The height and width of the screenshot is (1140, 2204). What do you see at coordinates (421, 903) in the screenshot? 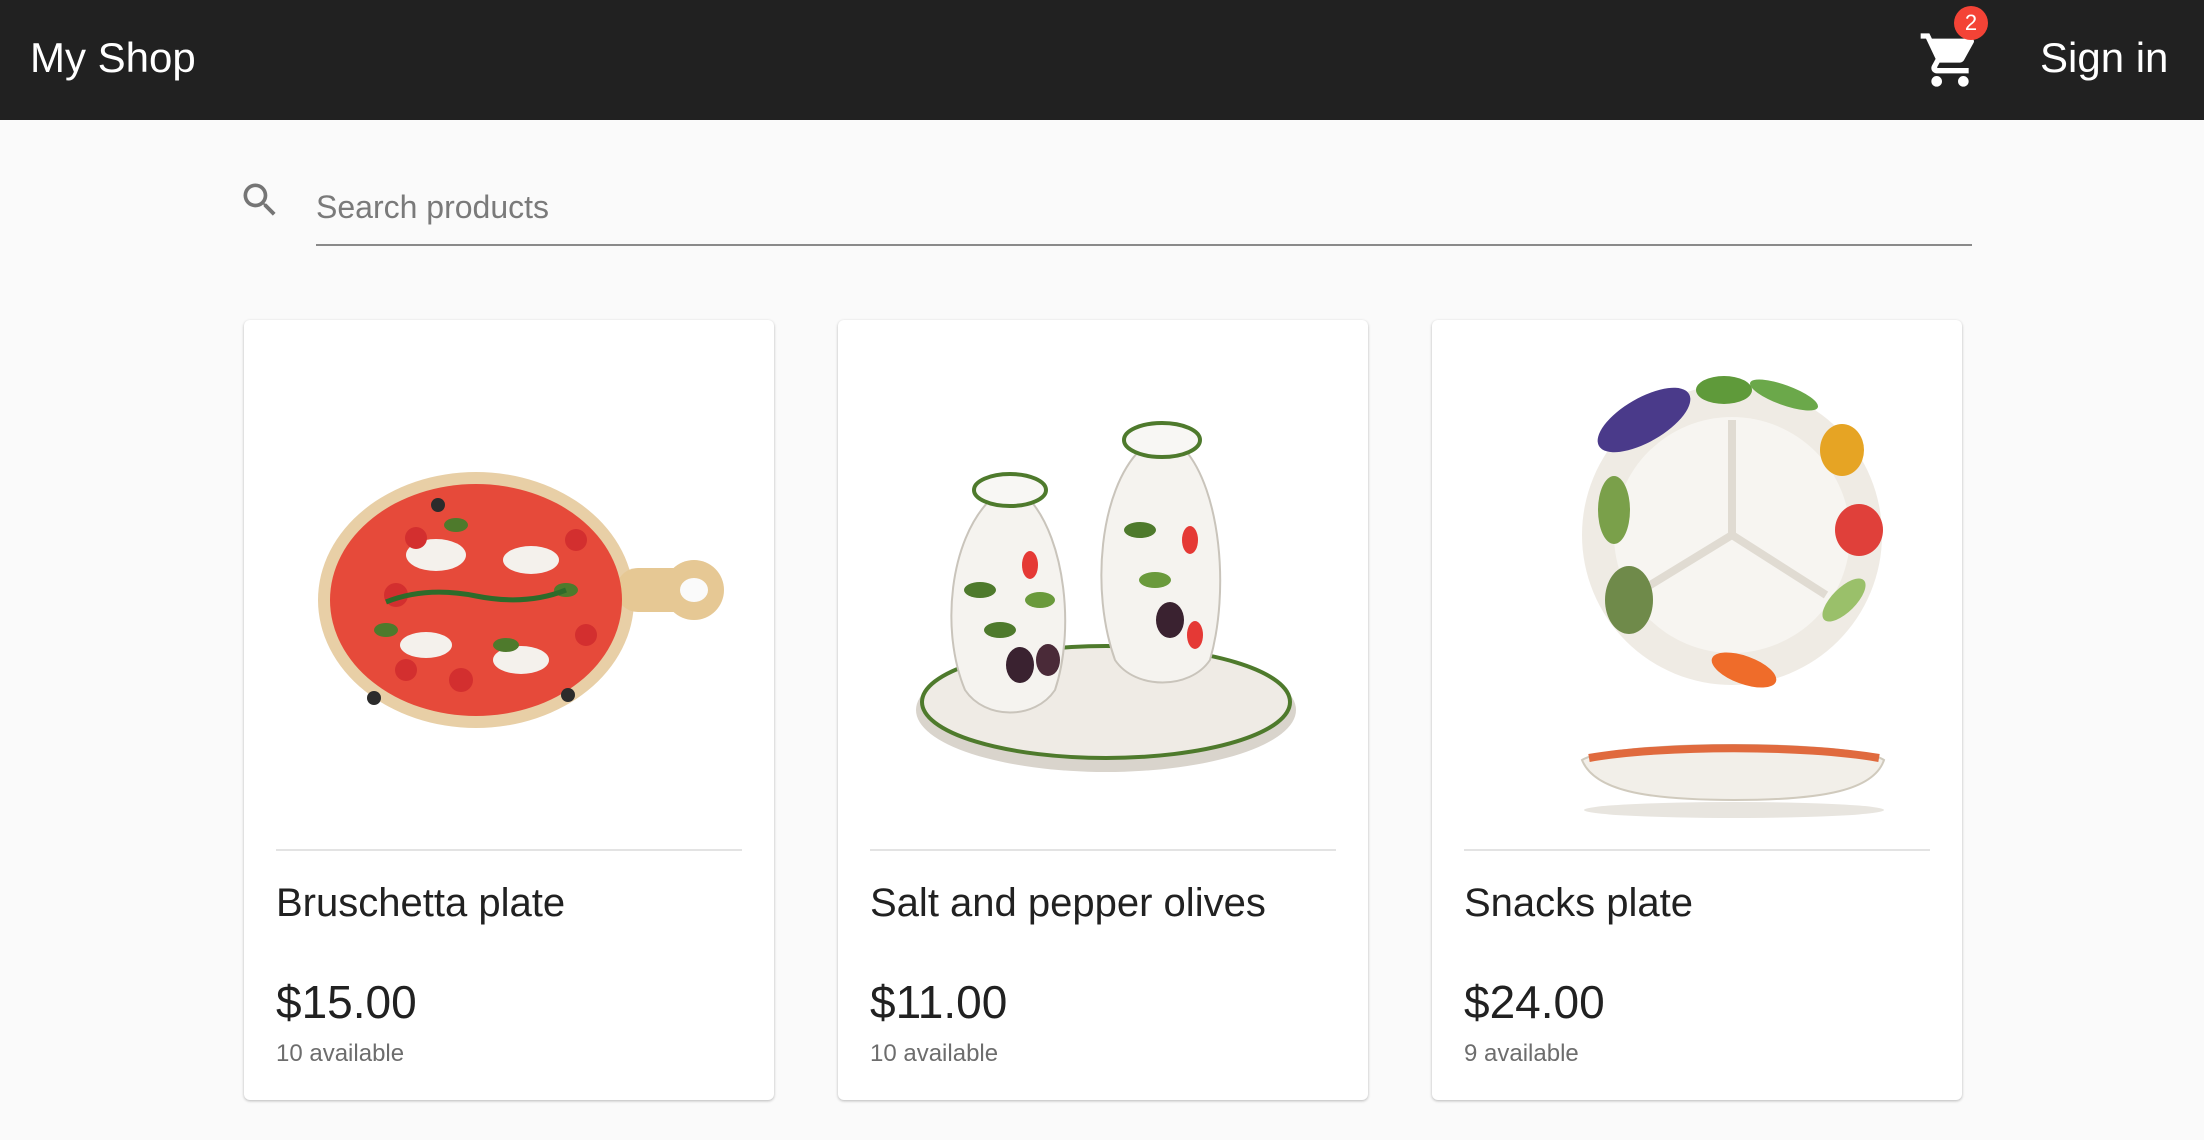
I see `product-name: Bruschetta plate` at bounding box center [421, 903].